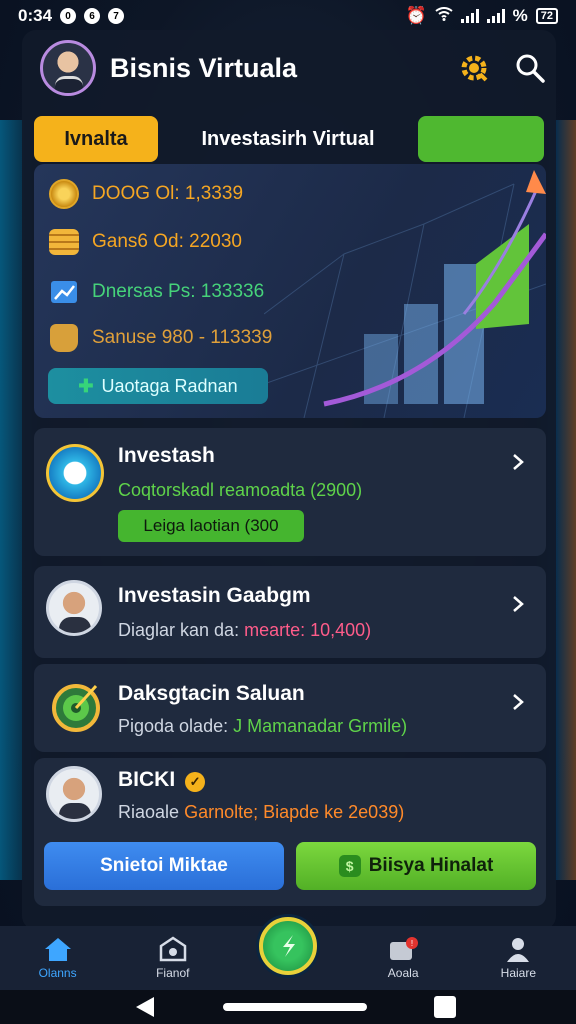 The height and width of the screenshot is (1024, 576). I want to click on stat-label: Sanuse 980 - 113339, so click(182, 337).